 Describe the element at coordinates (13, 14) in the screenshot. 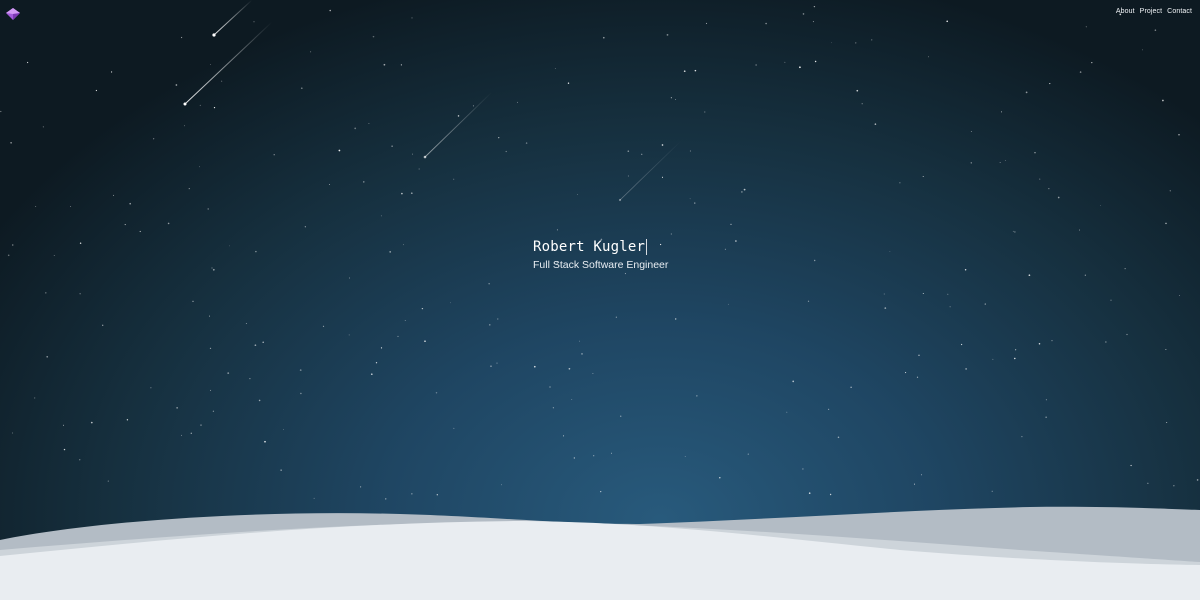

I see `logo-icon` at that location.